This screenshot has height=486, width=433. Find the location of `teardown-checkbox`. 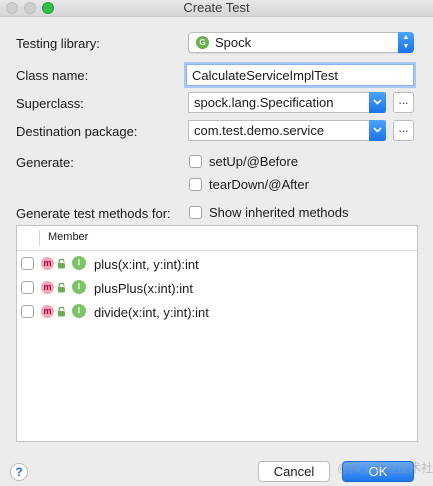

teardown-checkbox is located at coordinates (195, 184).